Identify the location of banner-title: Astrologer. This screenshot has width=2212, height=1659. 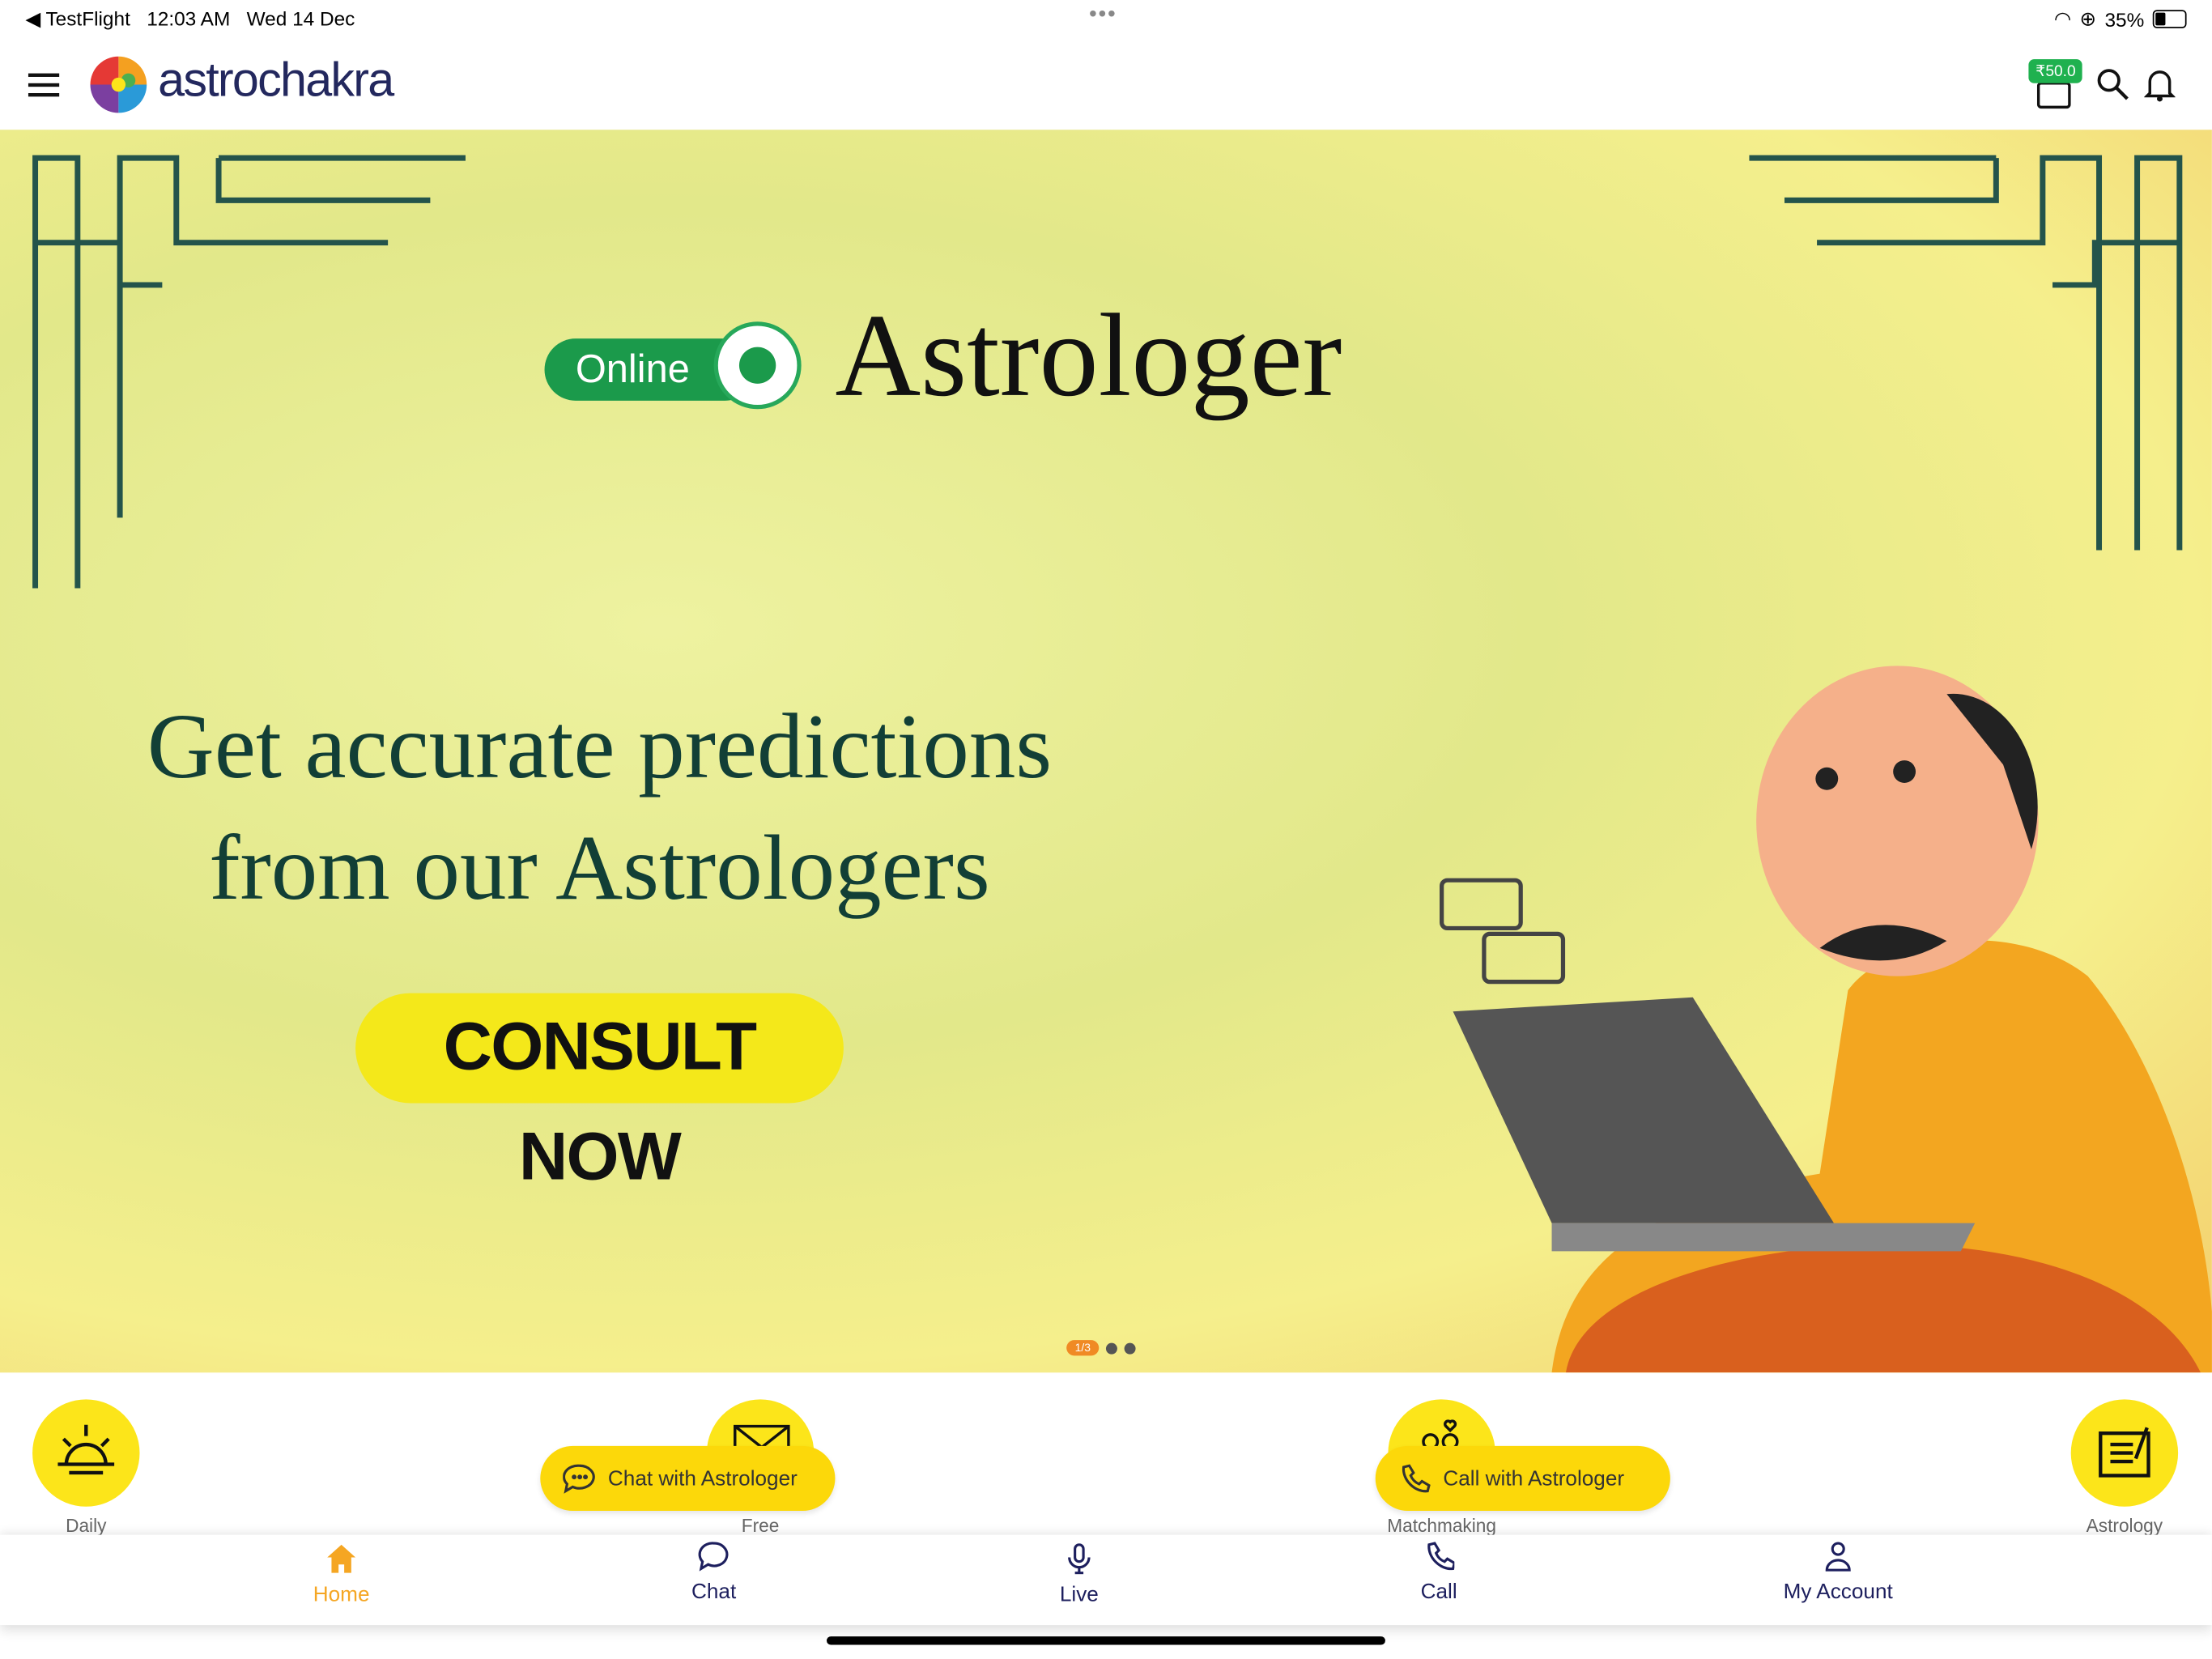
(1088, 356).